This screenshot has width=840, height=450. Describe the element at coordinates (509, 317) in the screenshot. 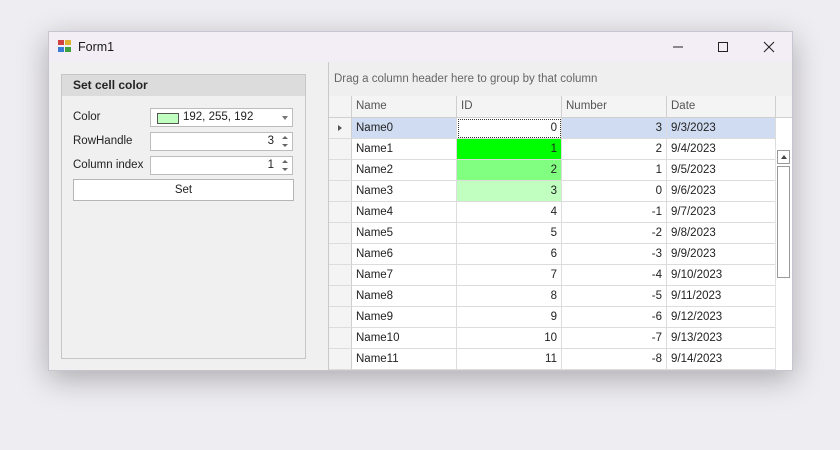

I see `cell-id: 9` at that location.